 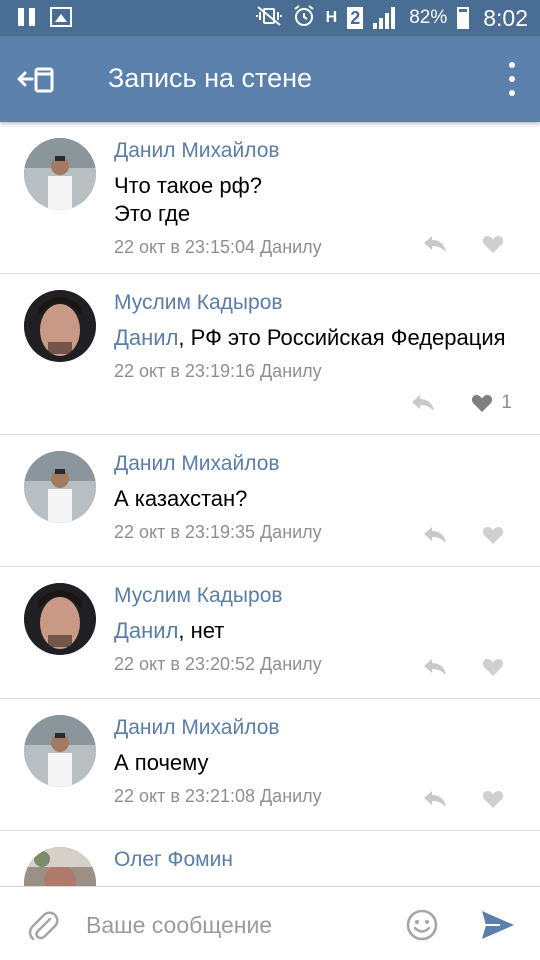 I want to click on pause-icon, so click(x=27, y=17).